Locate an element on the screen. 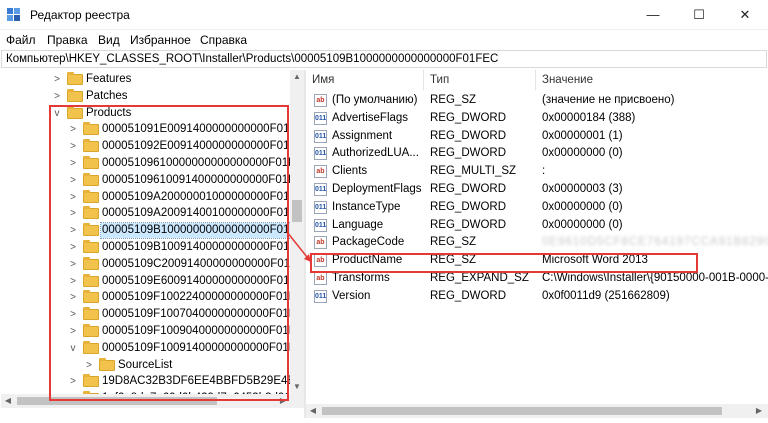 This screenshot has width=768, height=423. title-bar: Редактор реестра — ☐ ✕ is located at coordinates (384, 15).